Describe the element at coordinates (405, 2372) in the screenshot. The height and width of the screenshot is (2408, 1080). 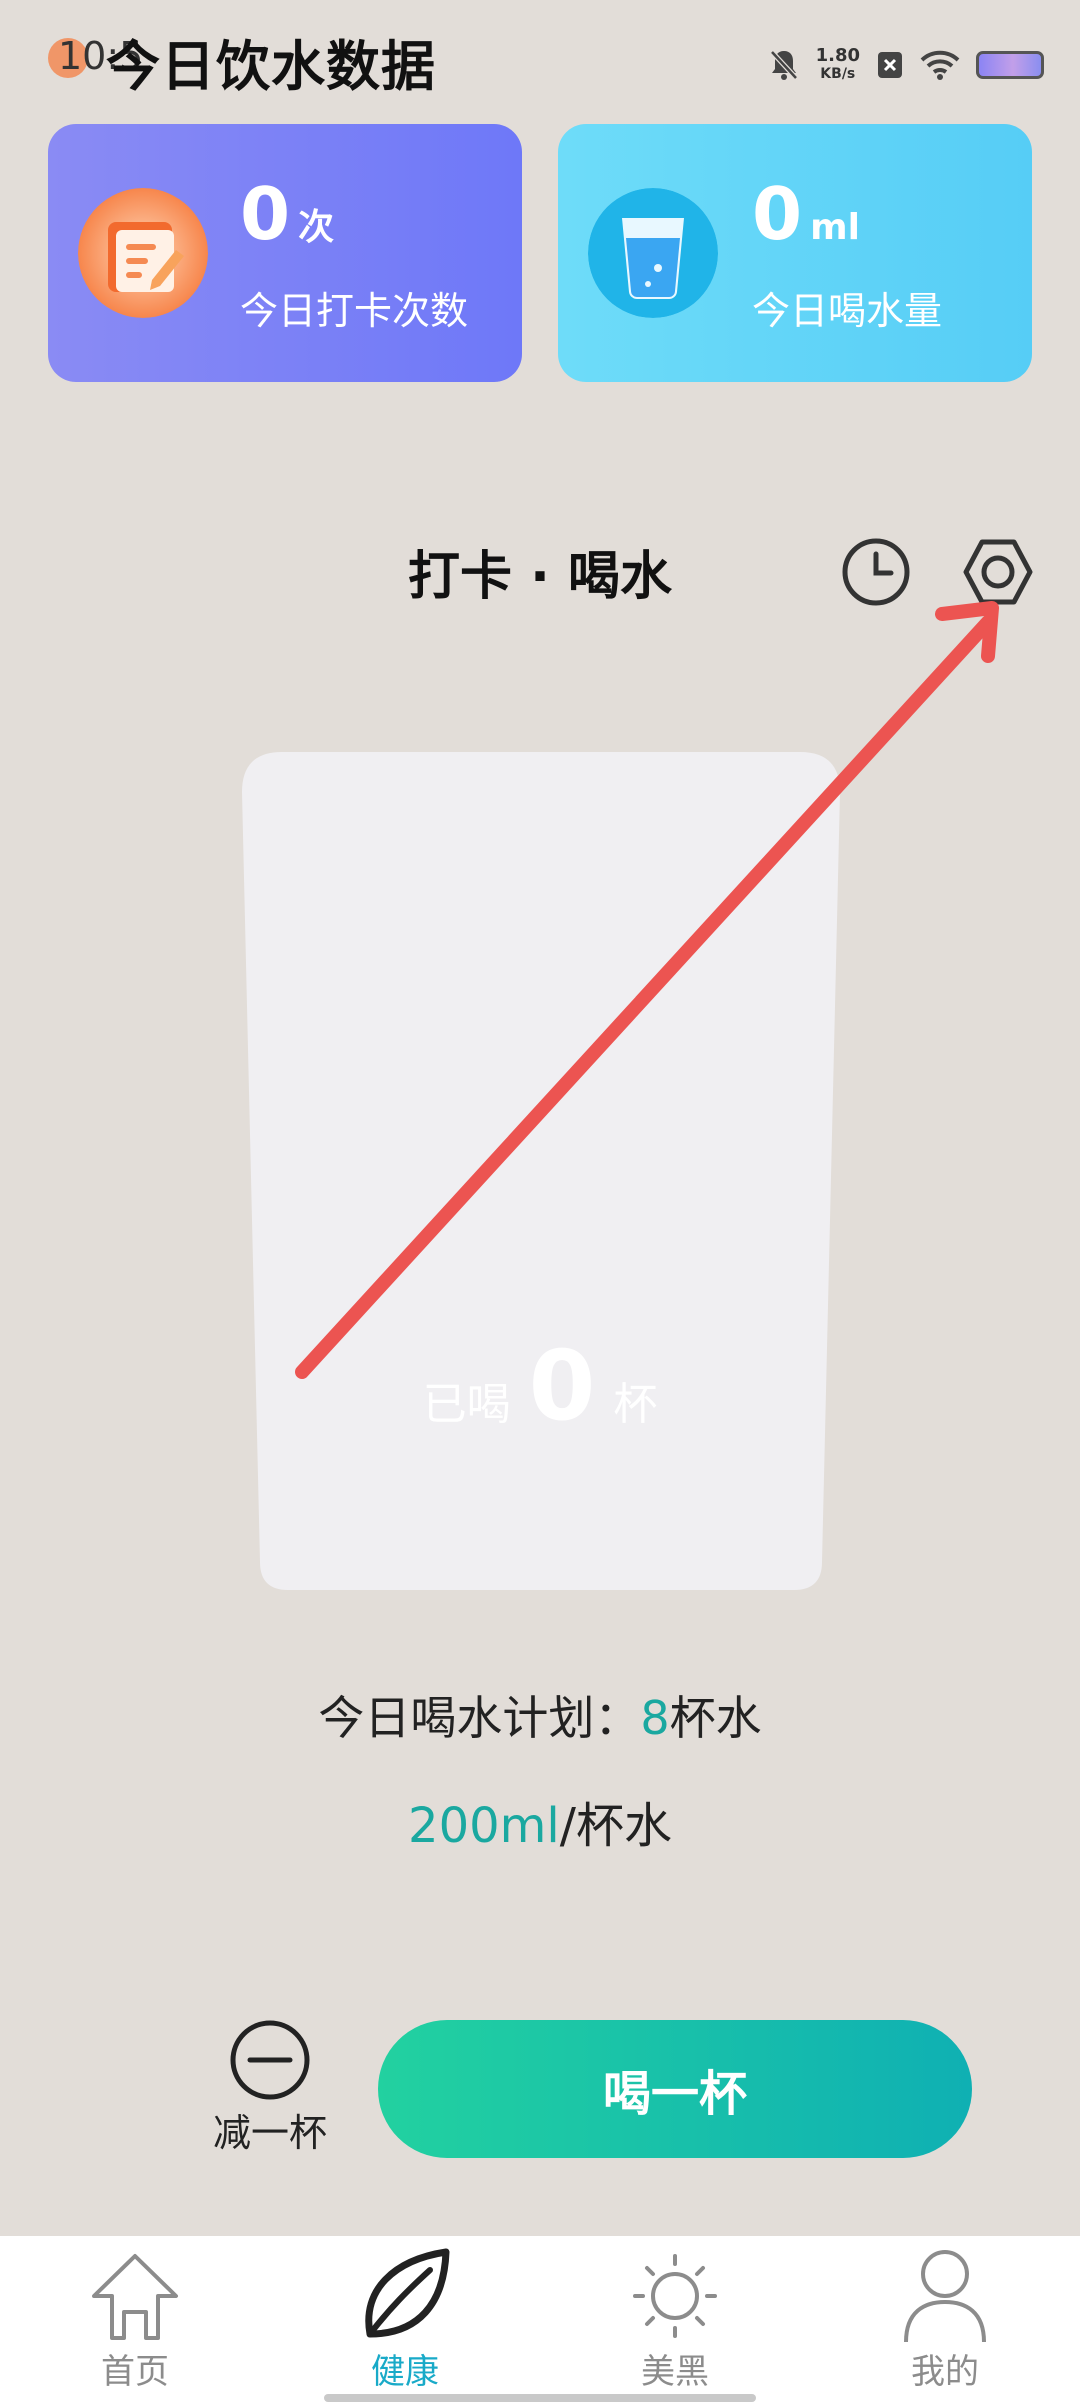
I see `nav-label-health: 健康` at that location.